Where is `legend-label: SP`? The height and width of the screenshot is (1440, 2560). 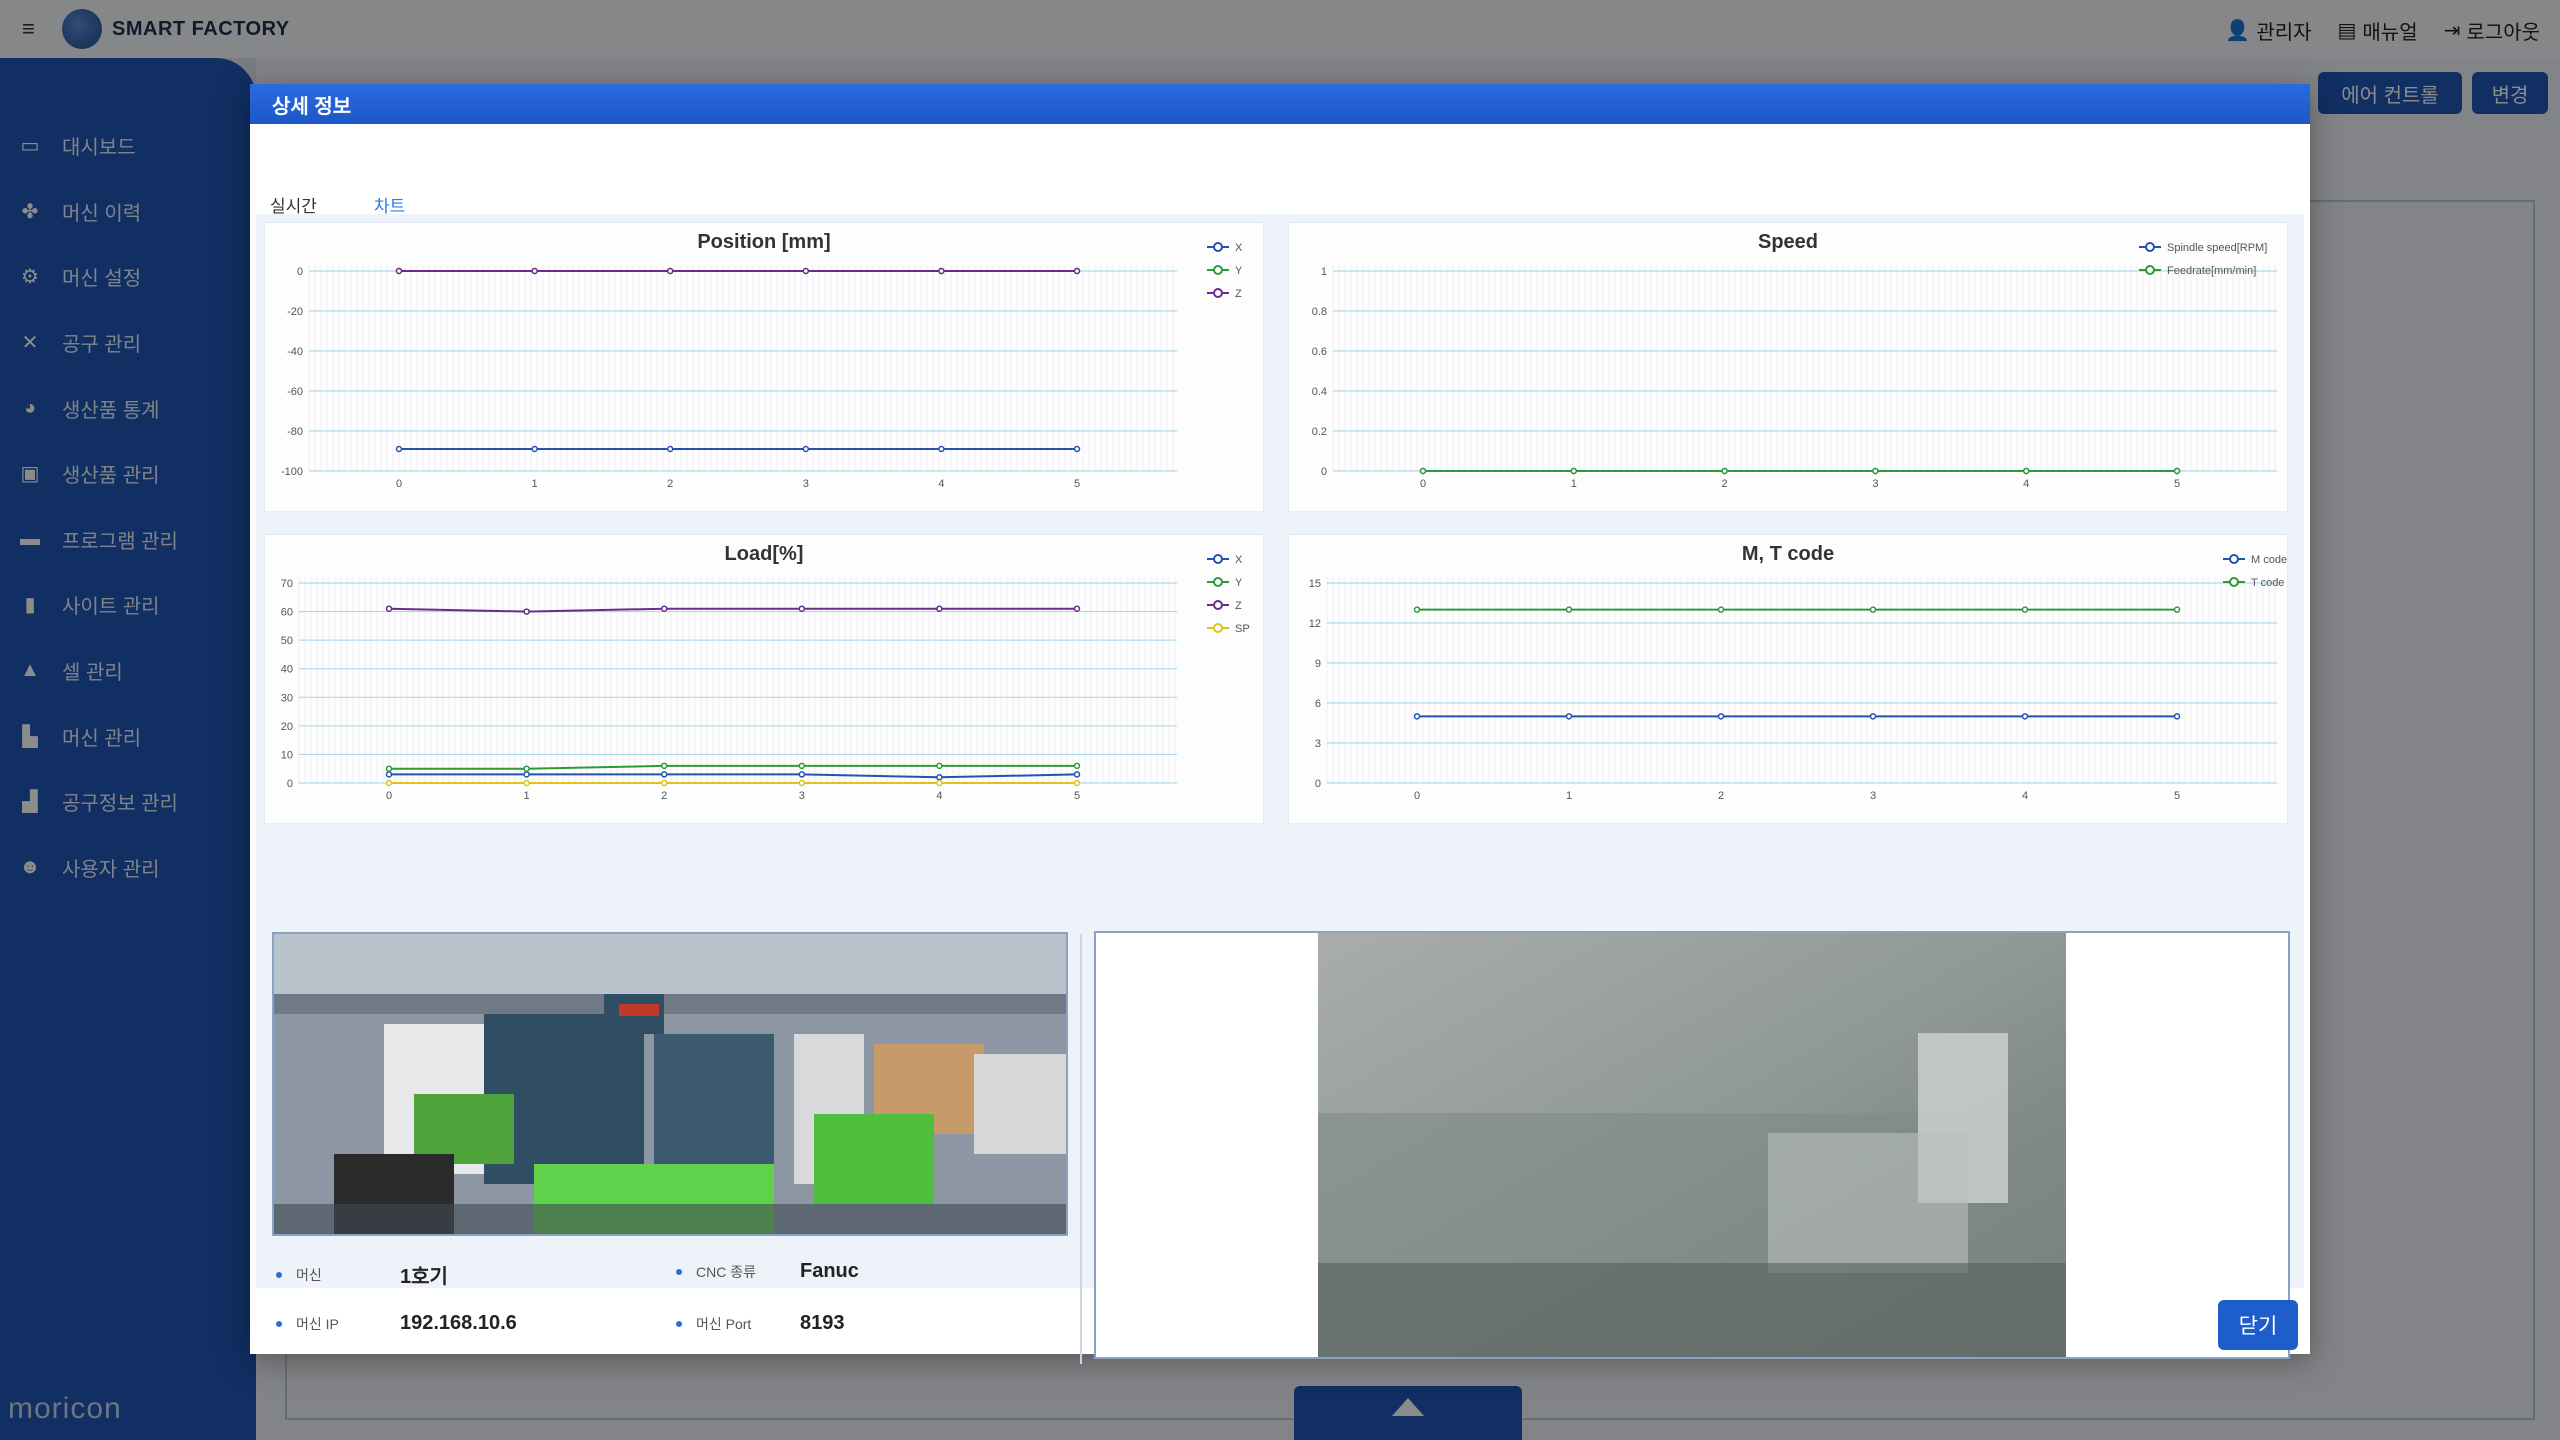 legend-label: SP is located at coordinates (1242, 629).